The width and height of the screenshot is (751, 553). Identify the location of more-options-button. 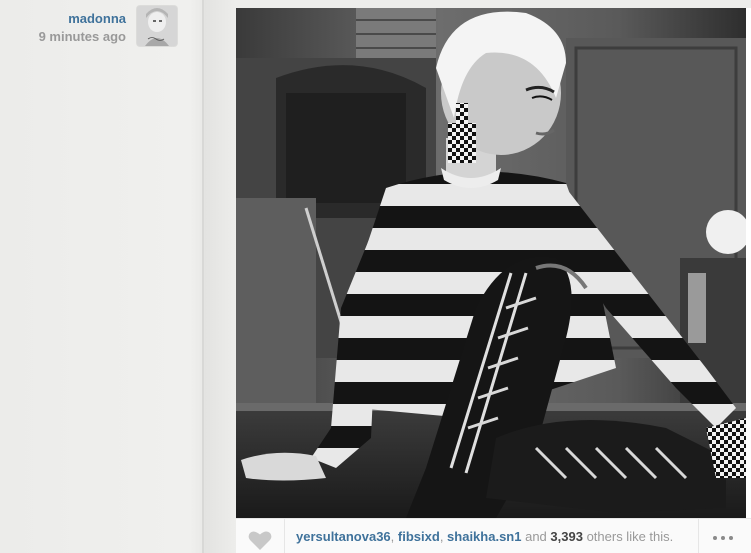
(722, 536).